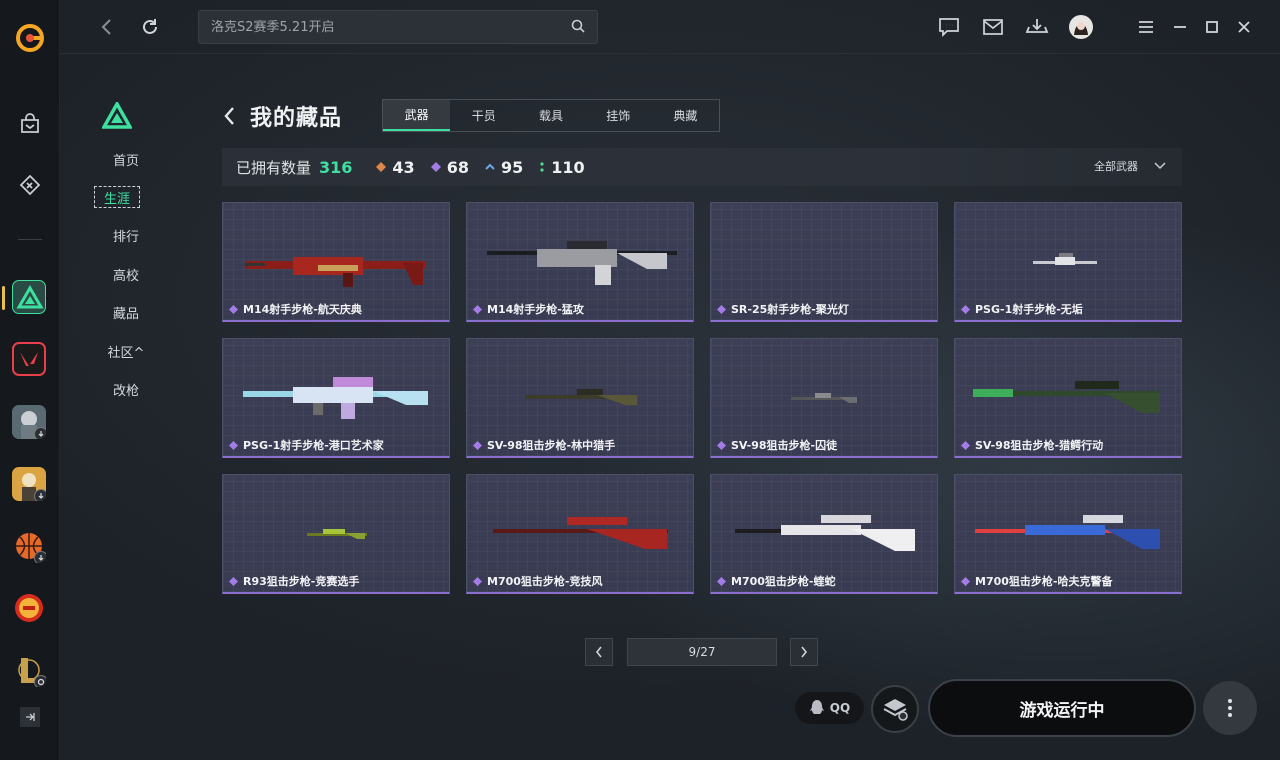 This screenshot has height=760, width=1280. Describe the element at coordinates (685, 115) in the screenshot. I see `tab-classics: 典藏` at that location.